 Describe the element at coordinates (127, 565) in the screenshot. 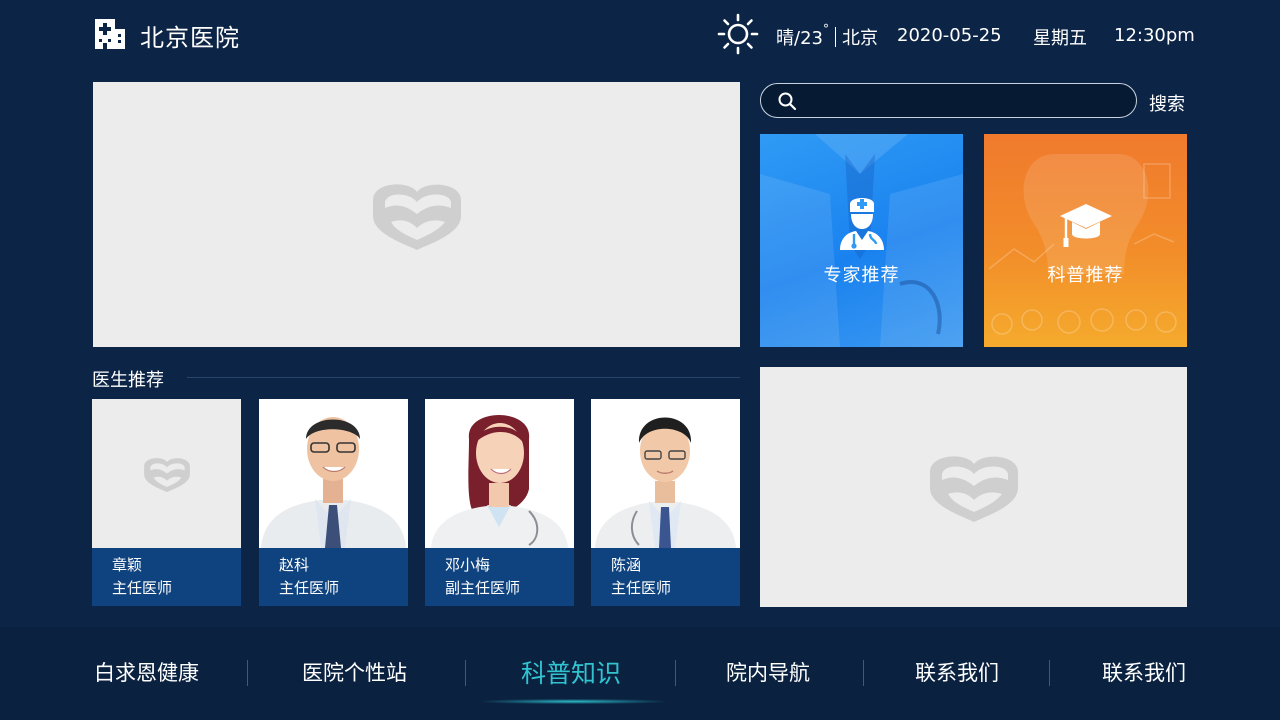

I see `doctor-name: 章颖` at that location.